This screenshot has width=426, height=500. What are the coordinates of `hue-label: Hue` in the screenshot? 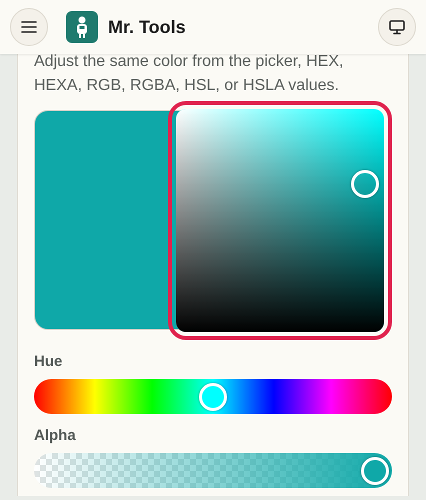 It's located at (49, 361).